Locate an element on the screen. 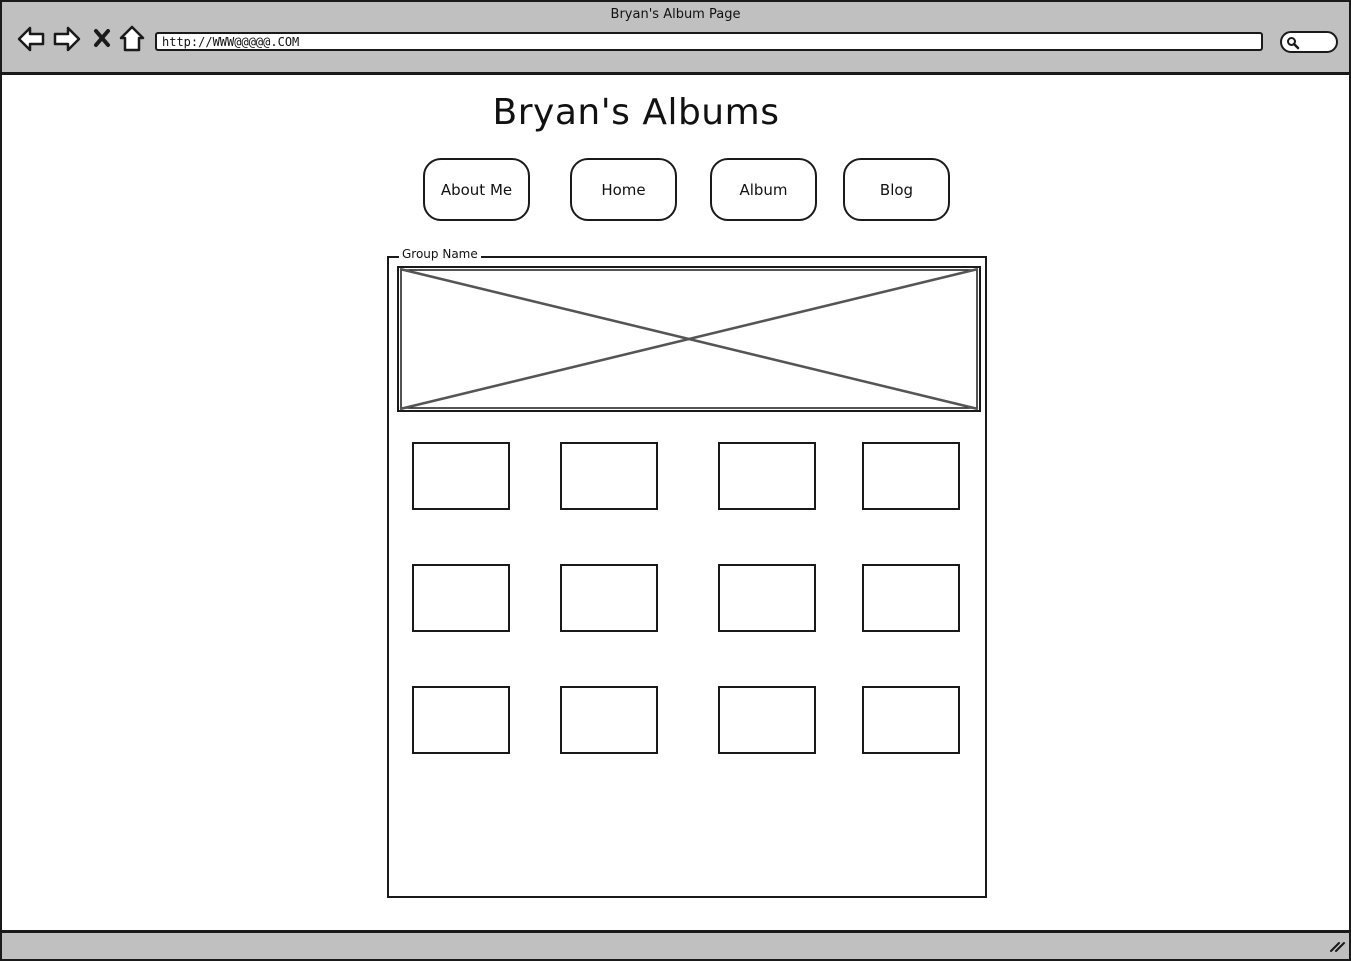  status-bar is located at coordinates (675, 944).